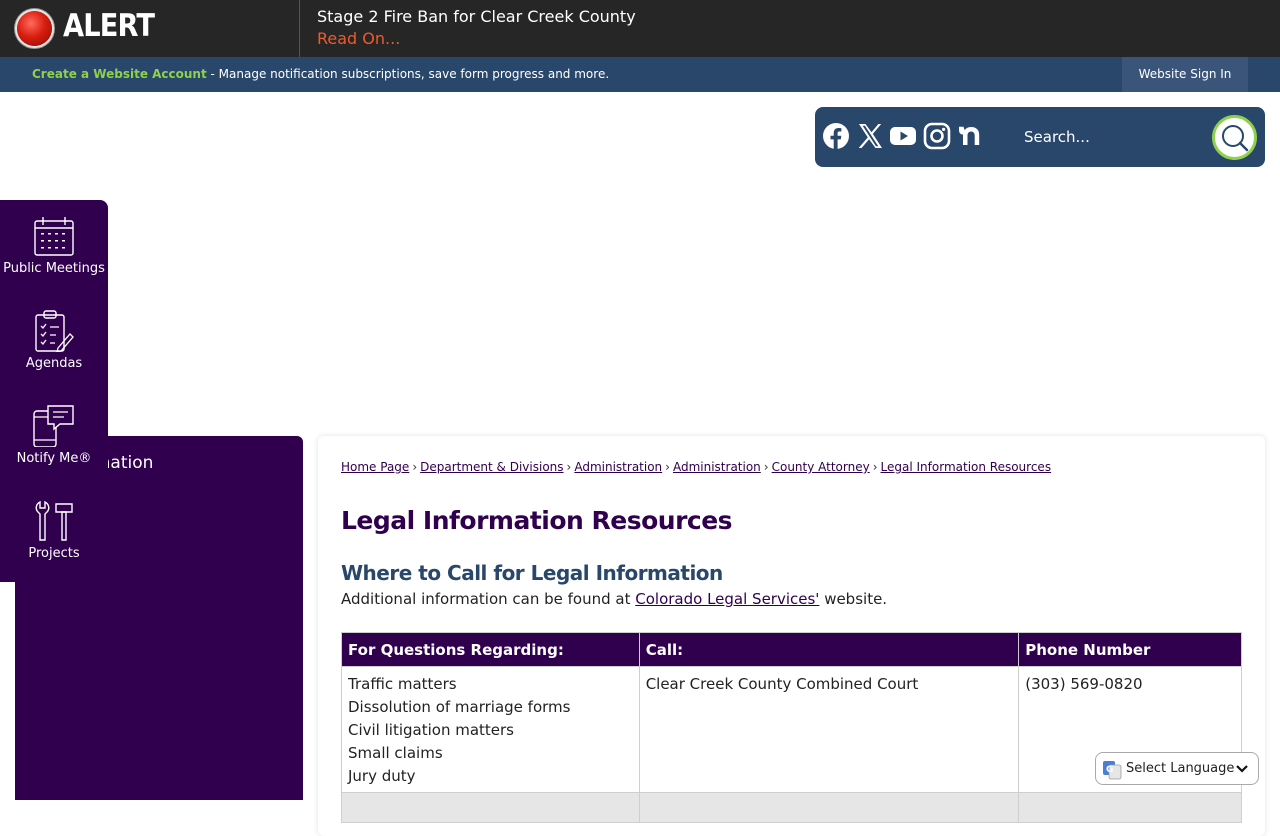  Describe the element at coordinates (54, 553) in the screenshot. I see `quick-link-label: Projects` at that location.